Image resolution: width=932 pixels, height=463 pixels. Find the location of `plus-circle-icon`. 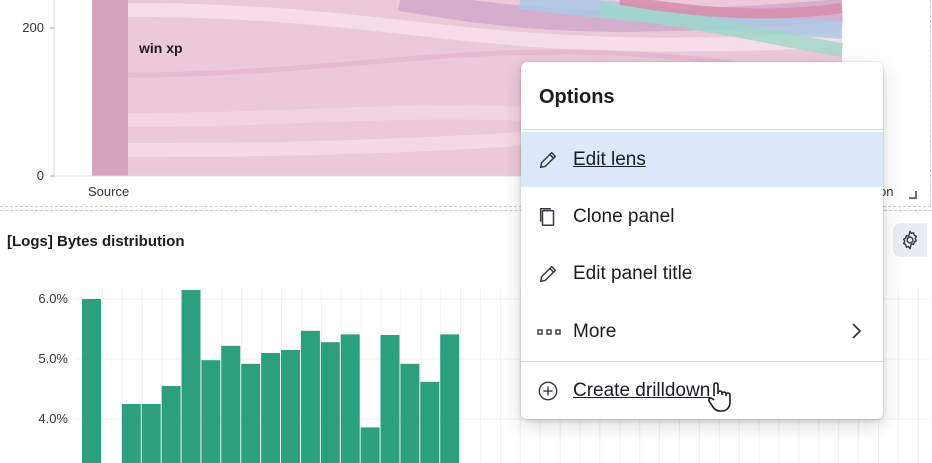

plus-circle-icon is located at coordinates (550, 391).